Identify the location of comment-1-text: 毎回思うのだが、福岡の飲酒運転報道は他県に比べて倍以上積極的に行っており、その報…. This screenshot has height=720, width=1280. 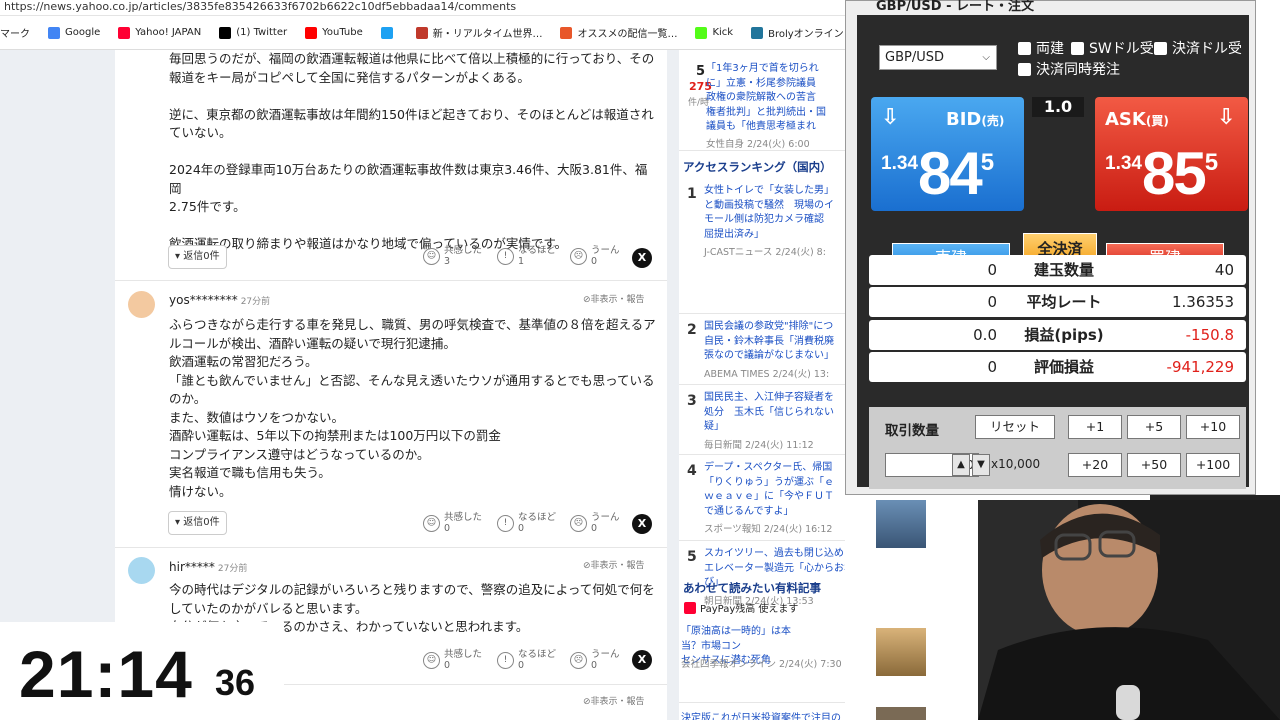
(414, 152).